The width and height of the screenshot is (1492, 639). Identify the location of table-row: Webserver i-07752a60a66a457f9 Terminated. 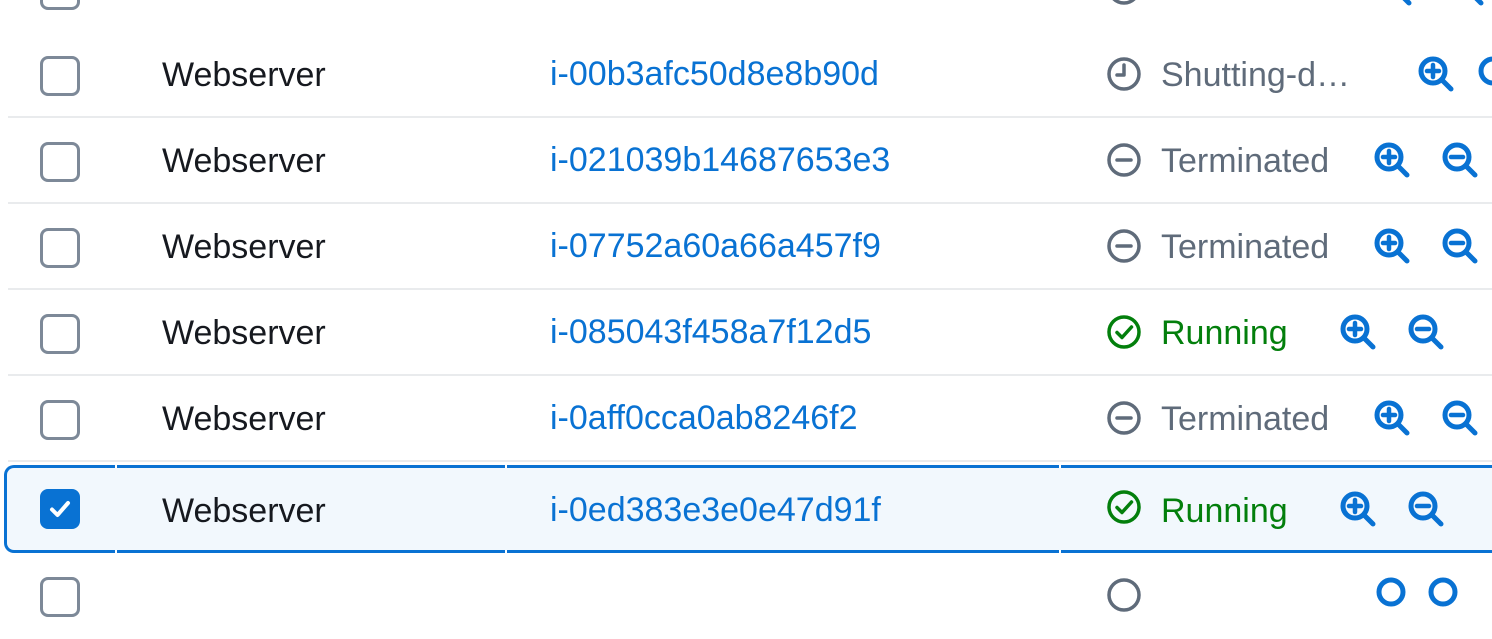
(750, 247).